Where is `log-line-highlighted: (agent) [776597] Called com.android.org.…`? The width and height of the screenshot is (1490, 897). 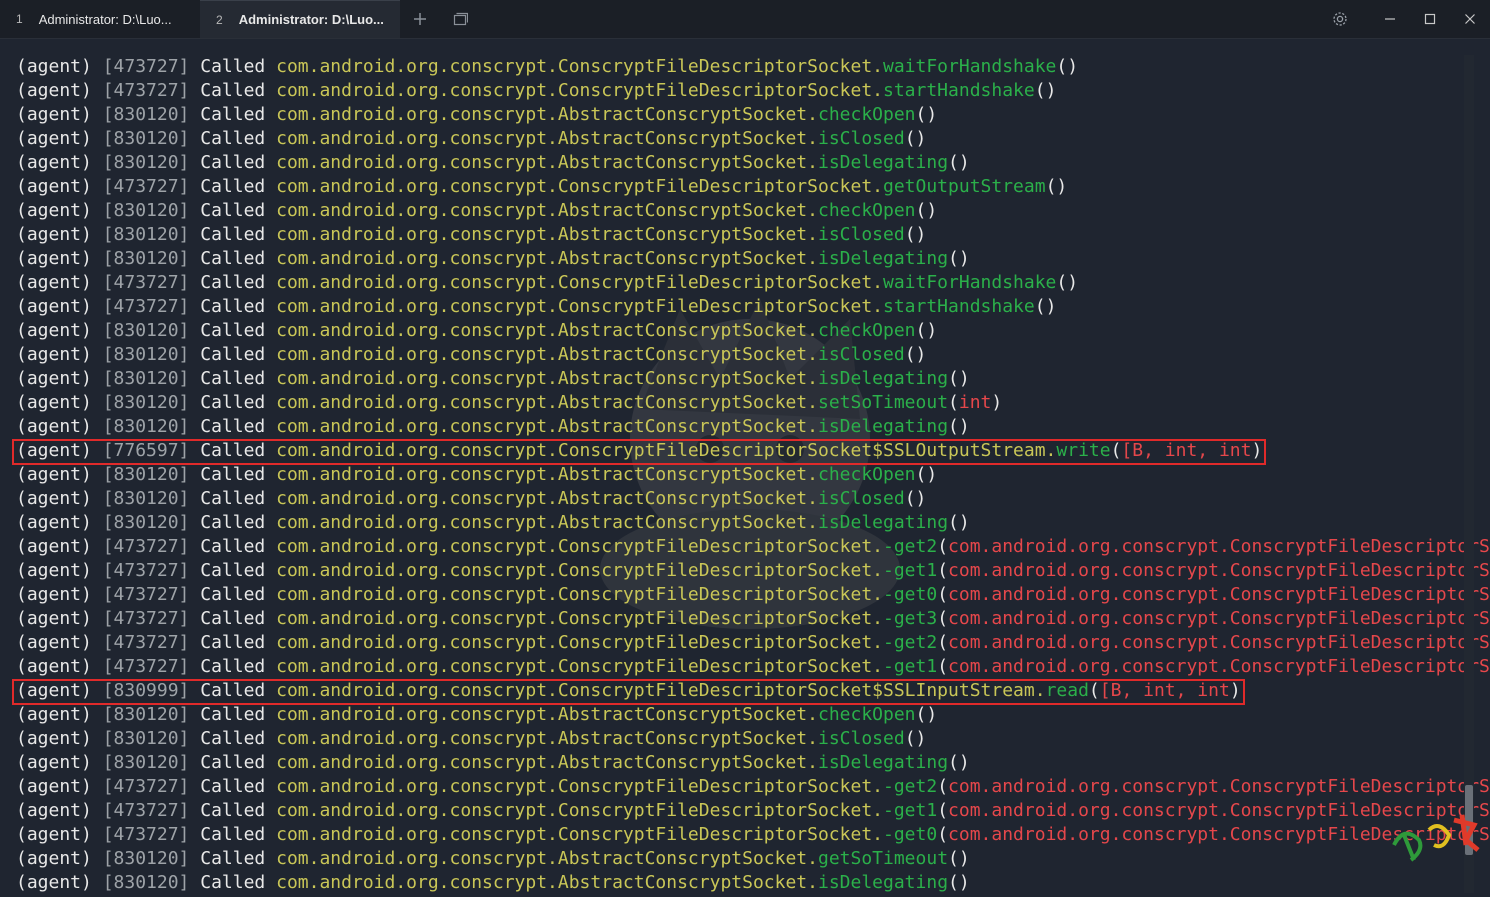
log-line-highlighted: (agent) [776597] Called com.android.org.… is located at coordinates (753, 451).